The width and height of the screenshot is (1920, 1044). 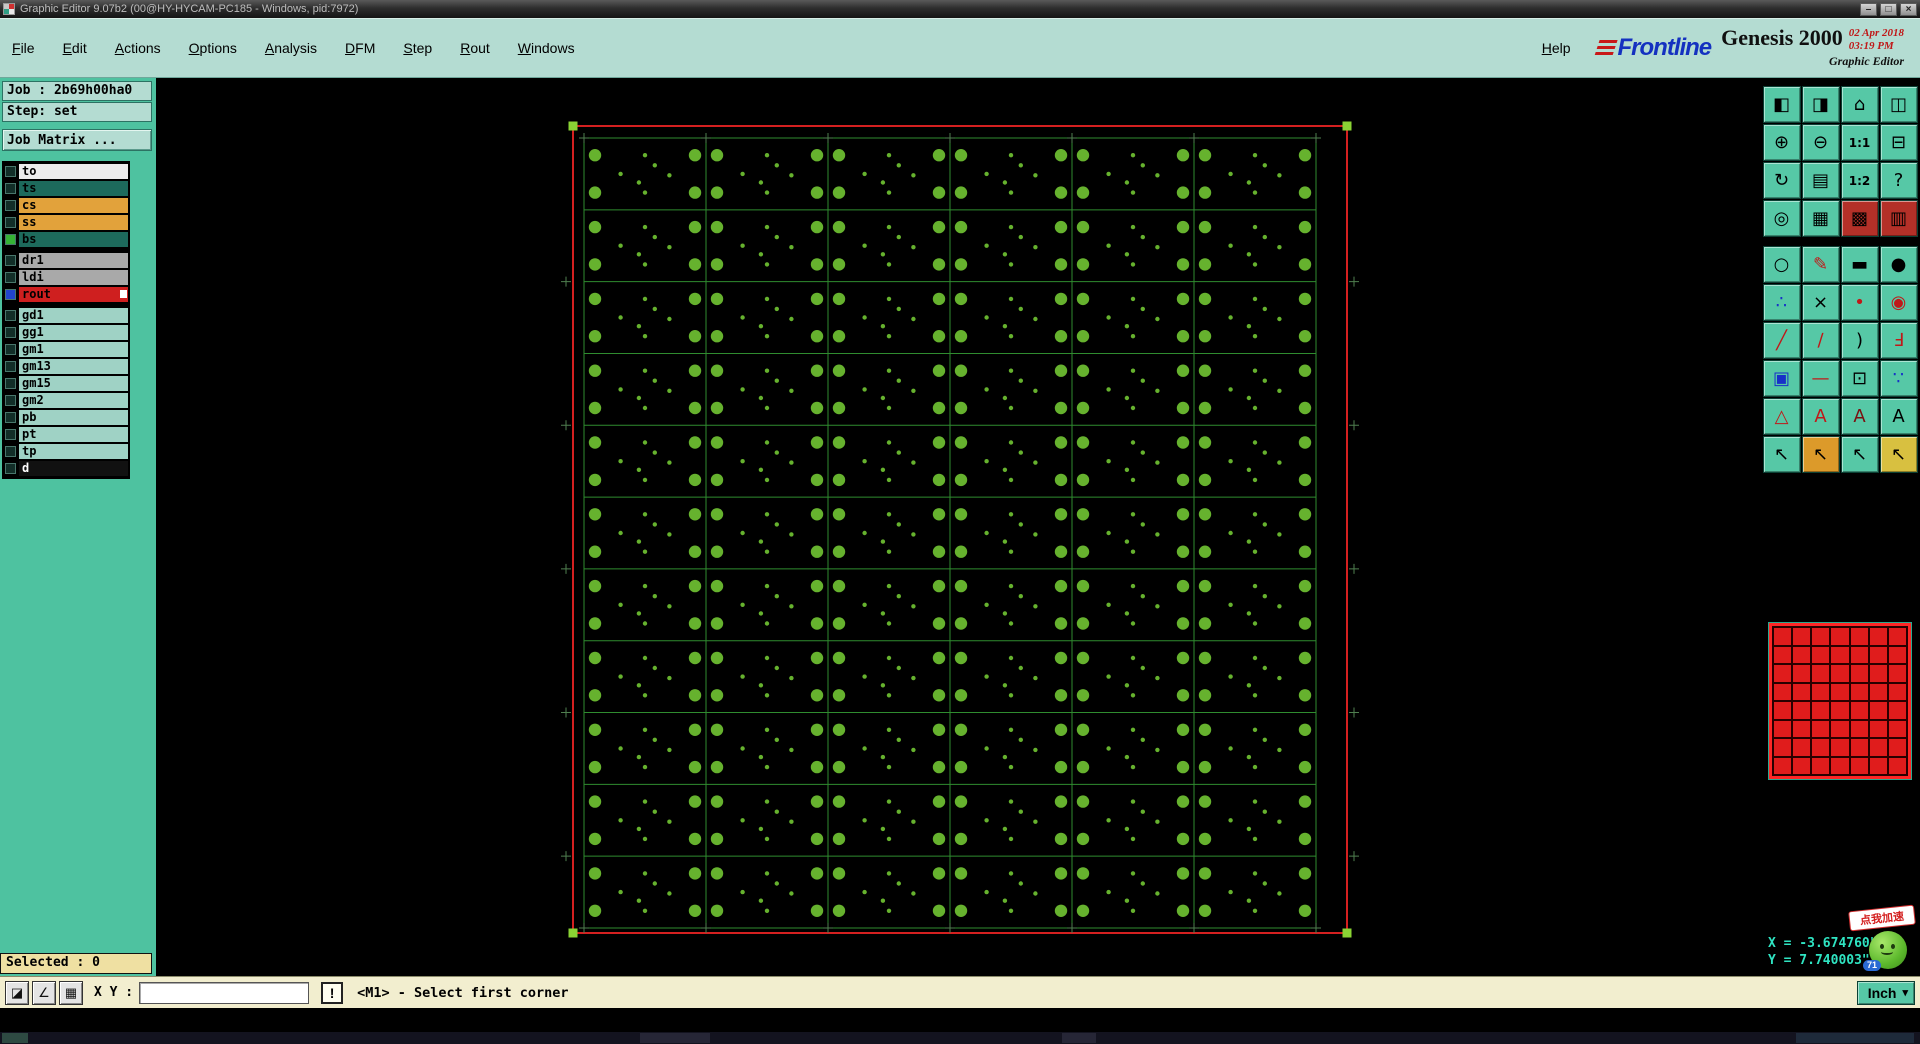 What do you see at coordinates (44, 992) in the screenshot?
I see `angle-tool-button: ∠` at bounding box center [44, 992].